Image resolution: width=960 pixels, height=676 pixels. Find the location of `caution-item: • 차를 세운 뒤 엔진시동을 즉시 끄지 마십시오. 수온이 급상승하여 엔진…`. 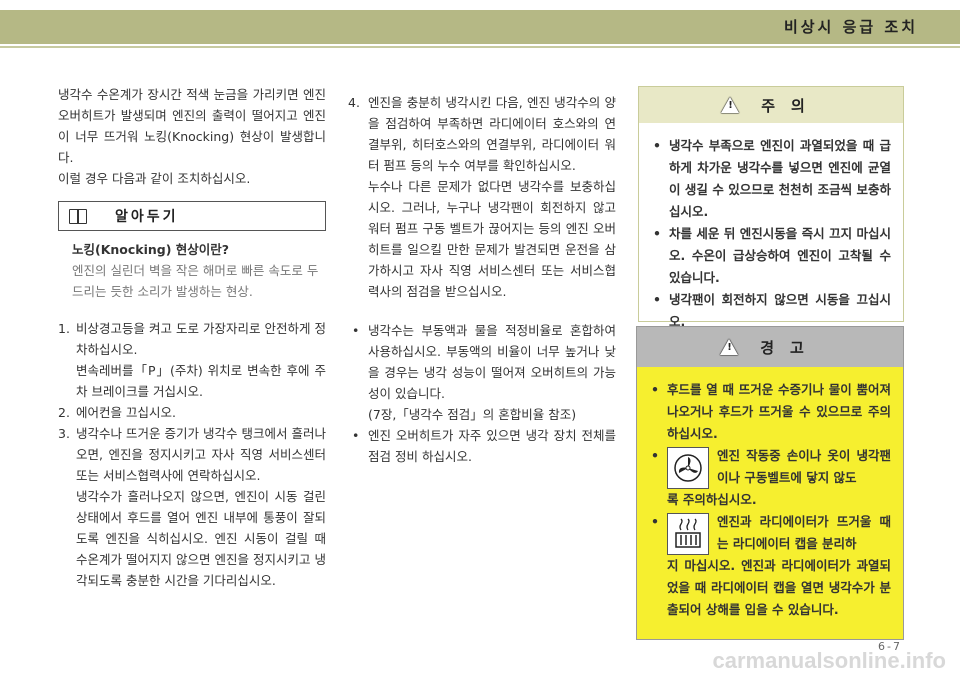

caution-item: • 차를 세운 뒤 엔진시동을 즉시 끄지 마십시오. 수온이 급상승하여 엔진… is located at coordinates (770, 256).